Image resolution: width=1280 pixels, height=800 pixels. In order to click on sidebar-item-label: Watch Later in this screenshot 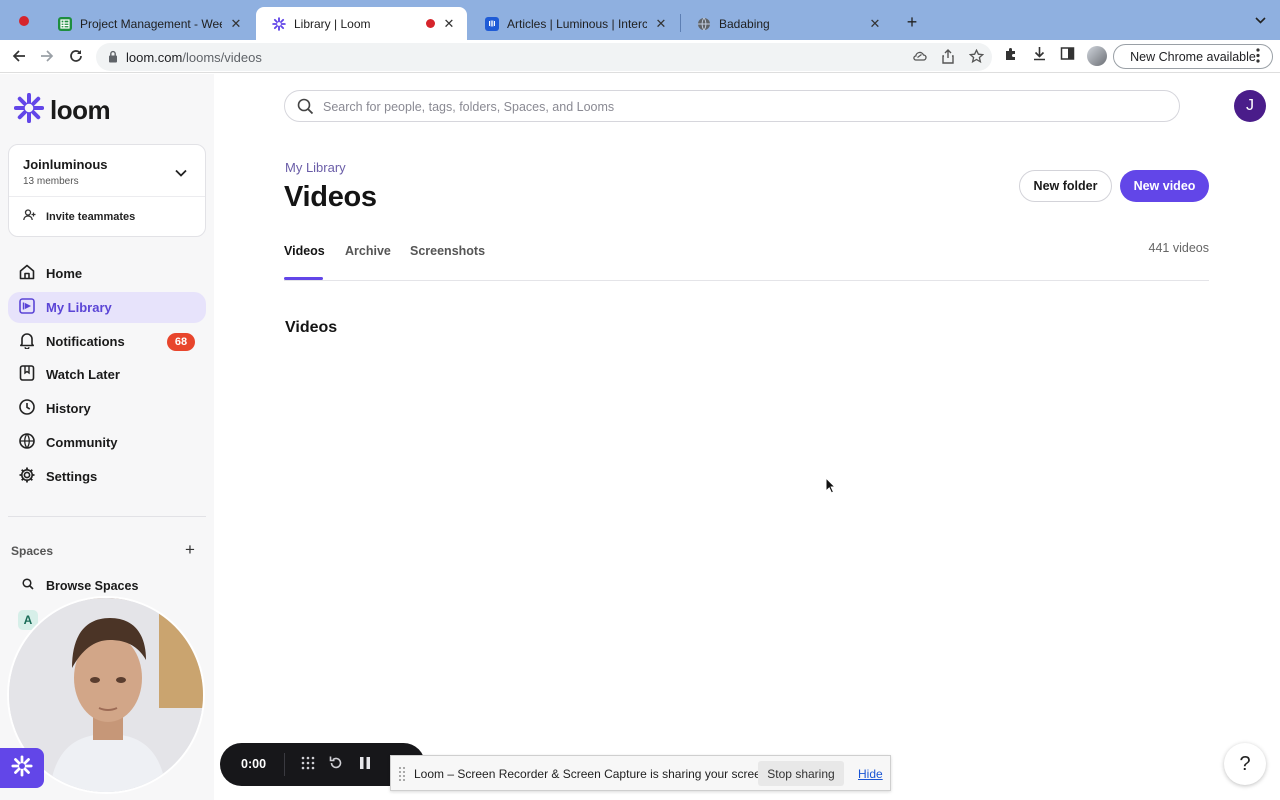, I will do `click(83, 374)`.